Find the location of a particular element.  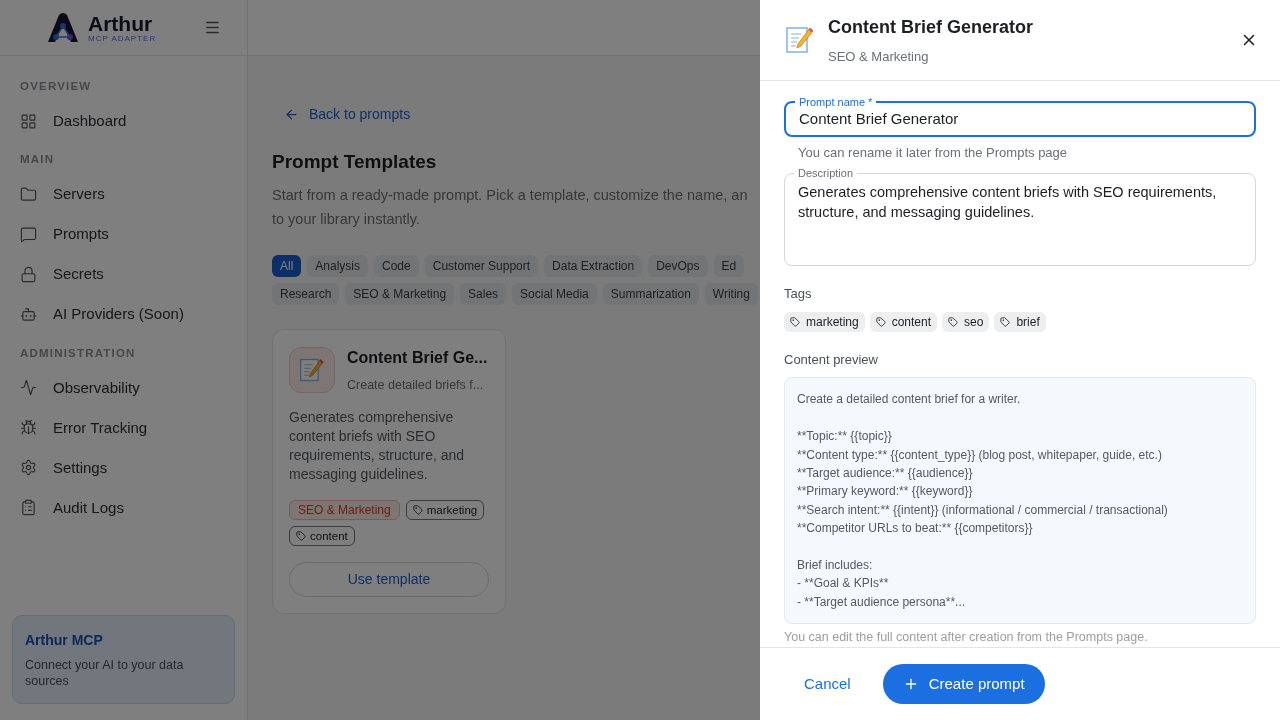

sidebar-item: Audit Logs is located at coordinates (123, 507).